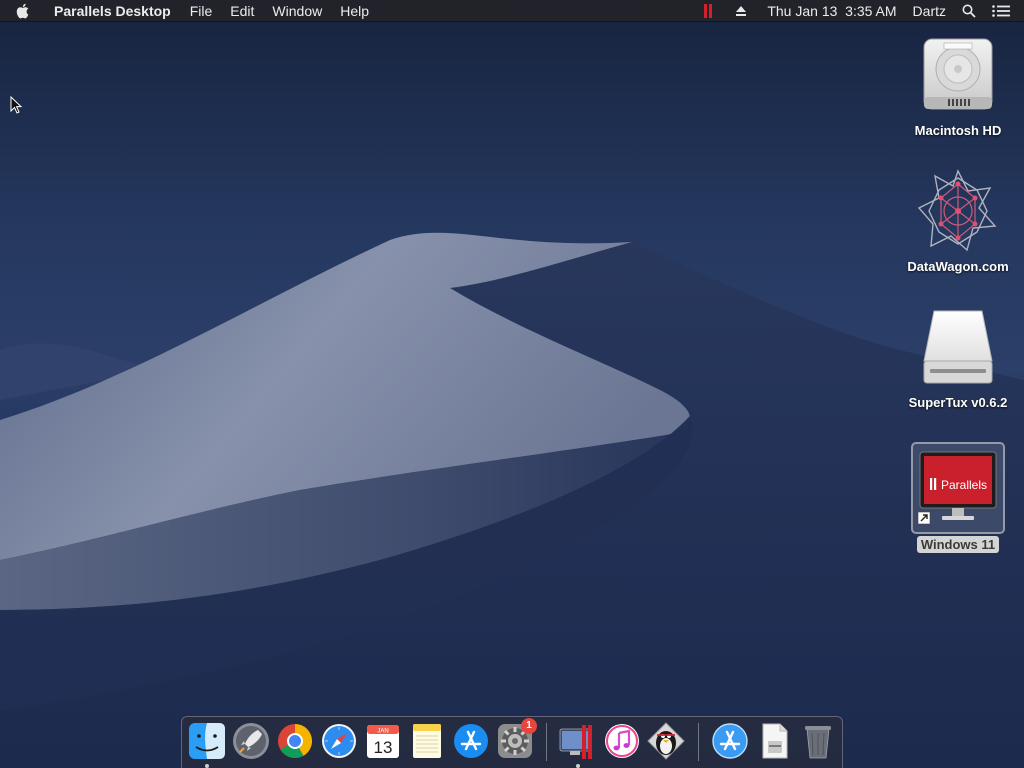 Image resolution: width=1024 pixels, height=768 pixels. Describe the element at coordinates (529, 726) in the screenshot. I see `notification-badge: 1` at that location.